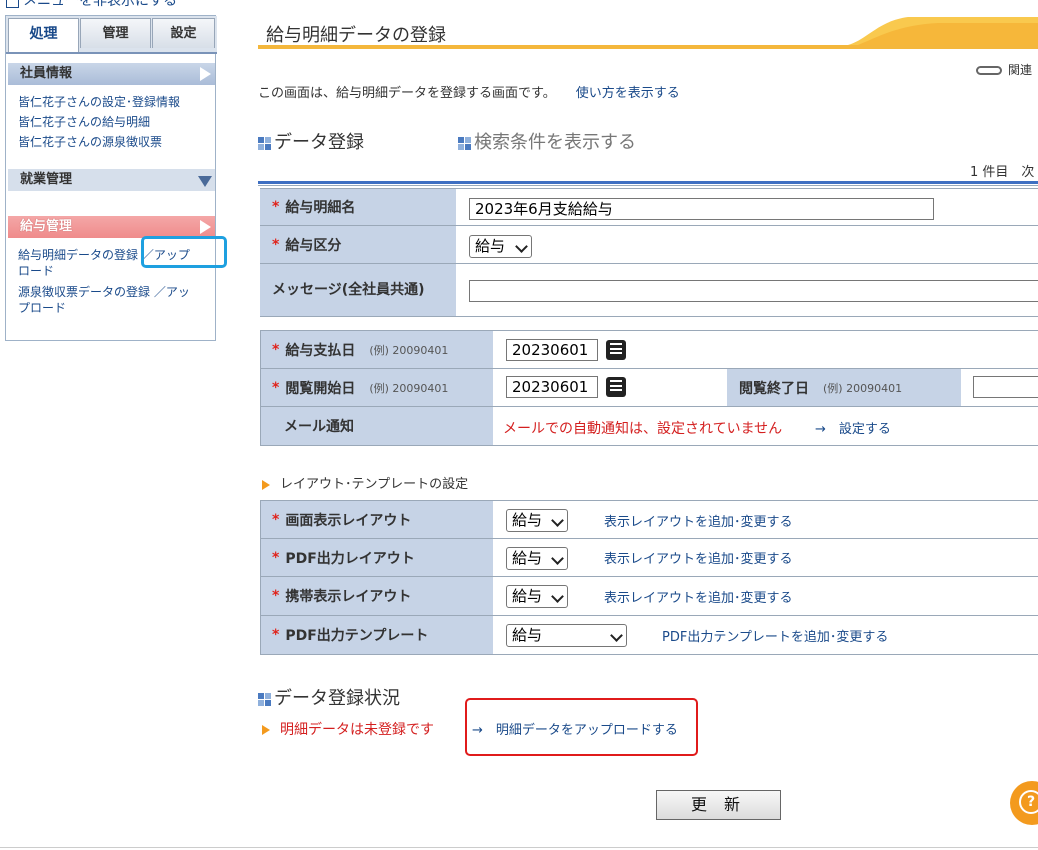 This screenshot has width=1038, height=850. Describe the element at coordinates (649, 635) in the screenshot. I see `row-pdf-template: * PDF出力テンプレート 給与 PDF出力テンプレートを追加･変更する` at that location.